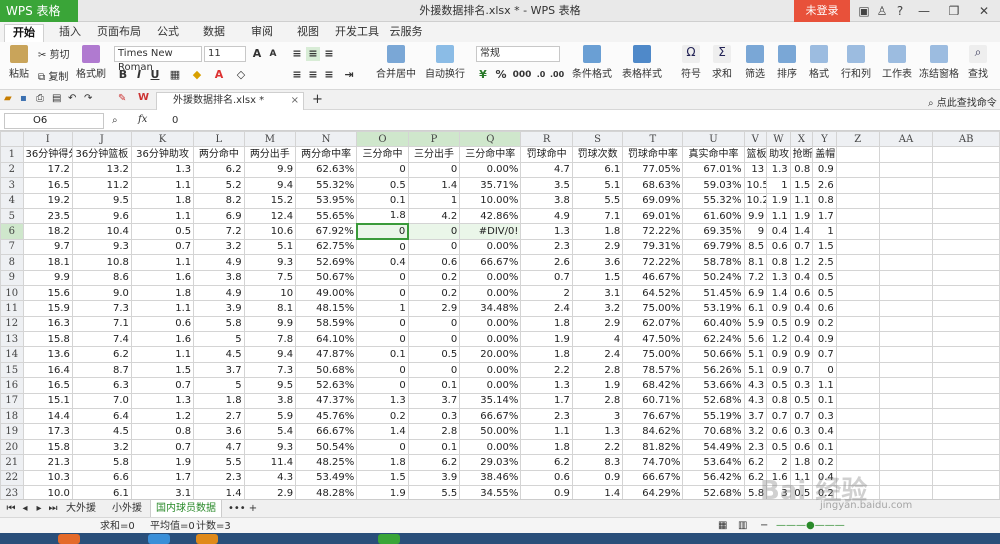  I want to click on cell: 8.3, so click(597, 462).